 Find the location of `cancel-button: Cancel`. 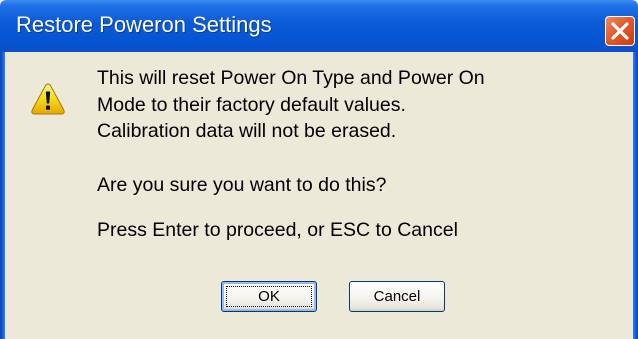

cancel-button: Cancel is located at coordinates (397, 296).